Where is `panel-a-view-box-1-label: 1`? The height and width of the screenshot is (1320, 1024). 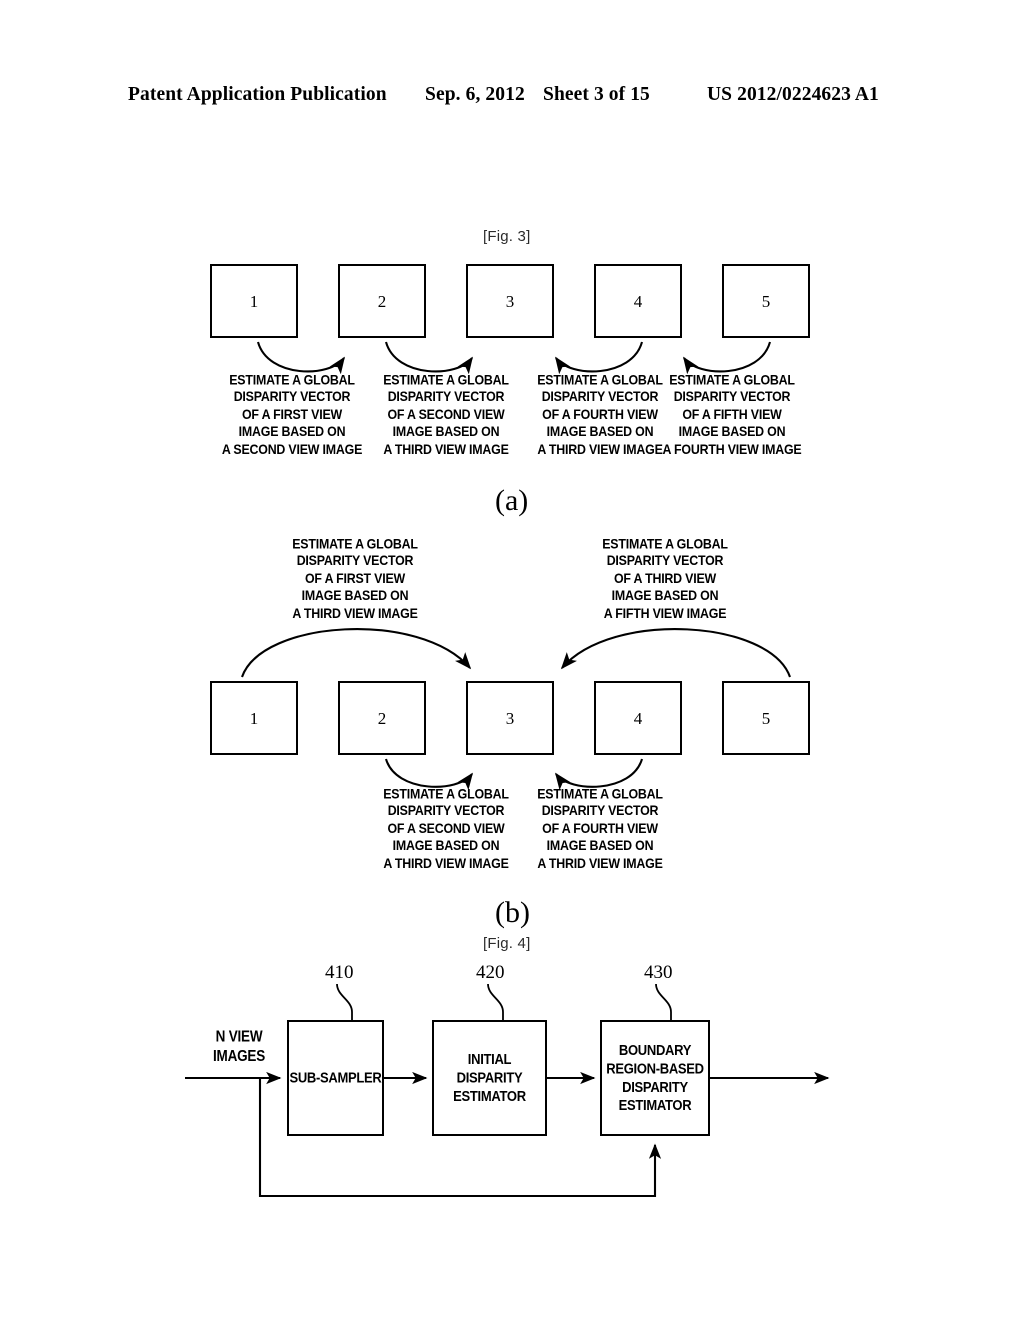 panel-a-view-box-1-label: 1 is located at coordinates (254, 301).